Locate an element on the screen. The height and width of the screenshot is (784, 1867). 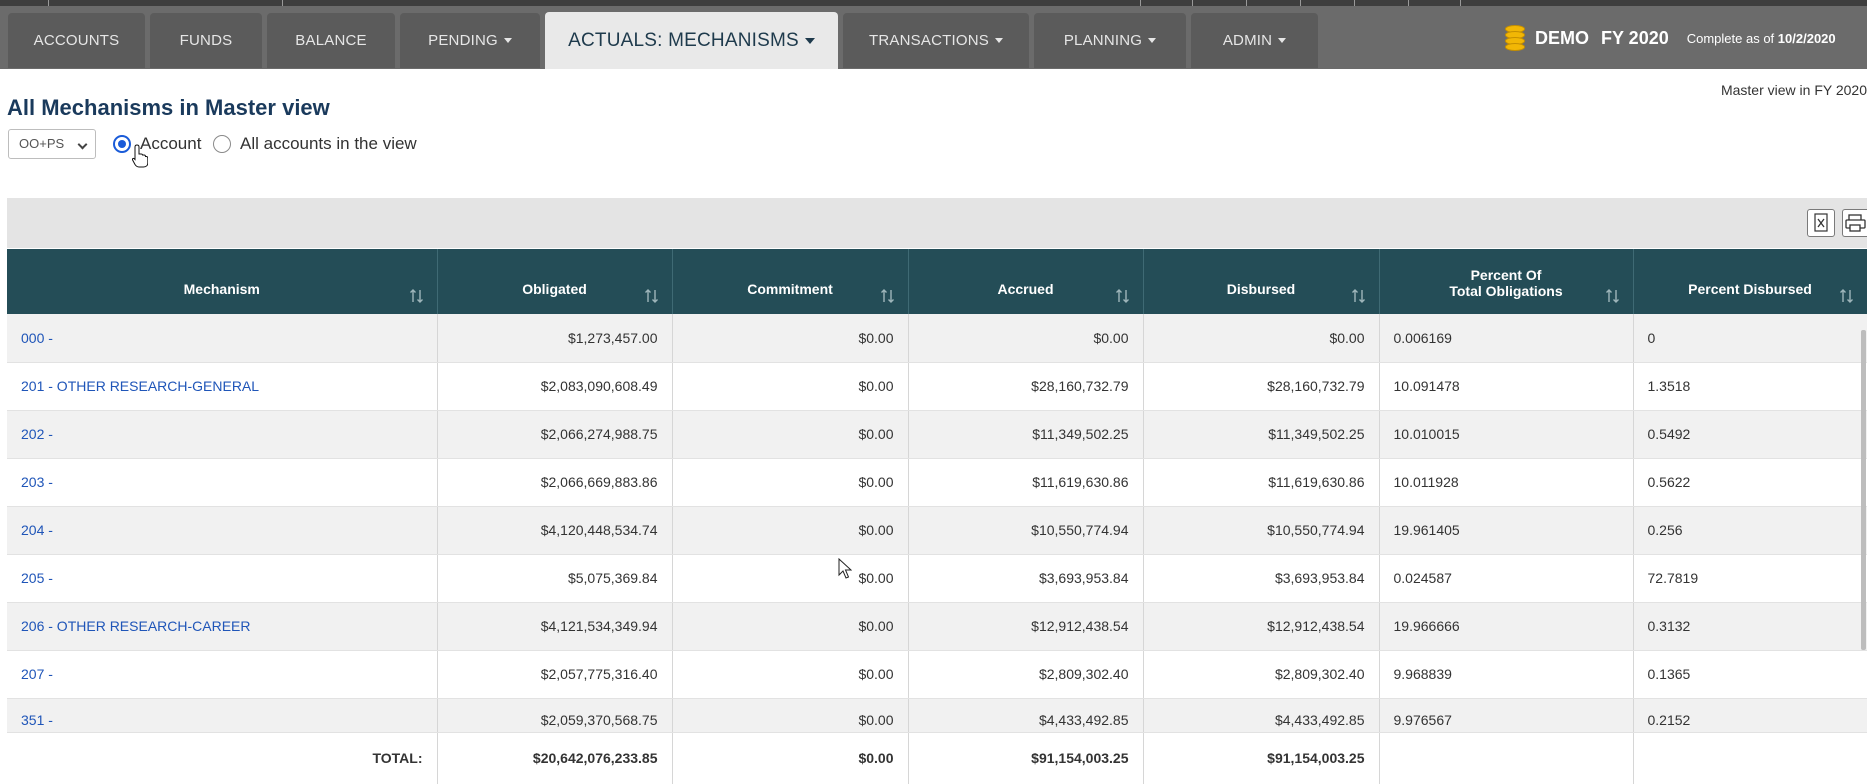
complete-as-of: Complete as of 10/2/2020 is located at coordinates (1761, 38).